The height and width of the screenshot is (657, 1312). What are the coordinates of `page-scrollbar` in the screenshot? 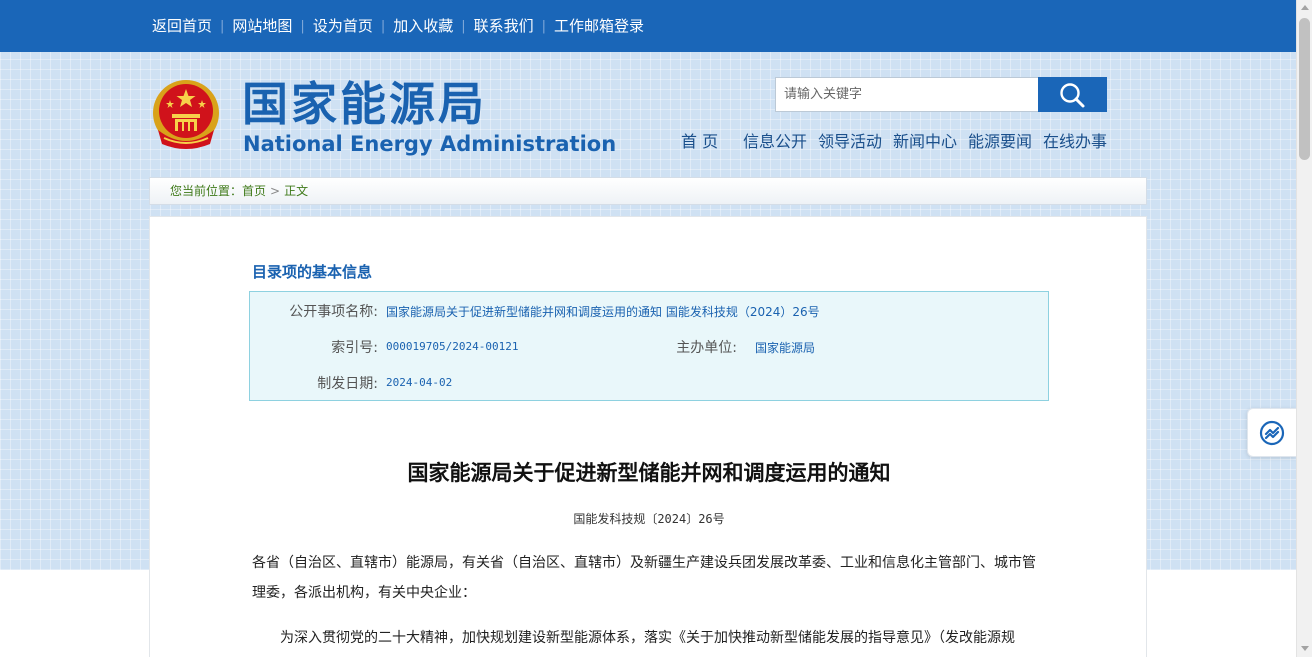 It's located at (1304, 328).